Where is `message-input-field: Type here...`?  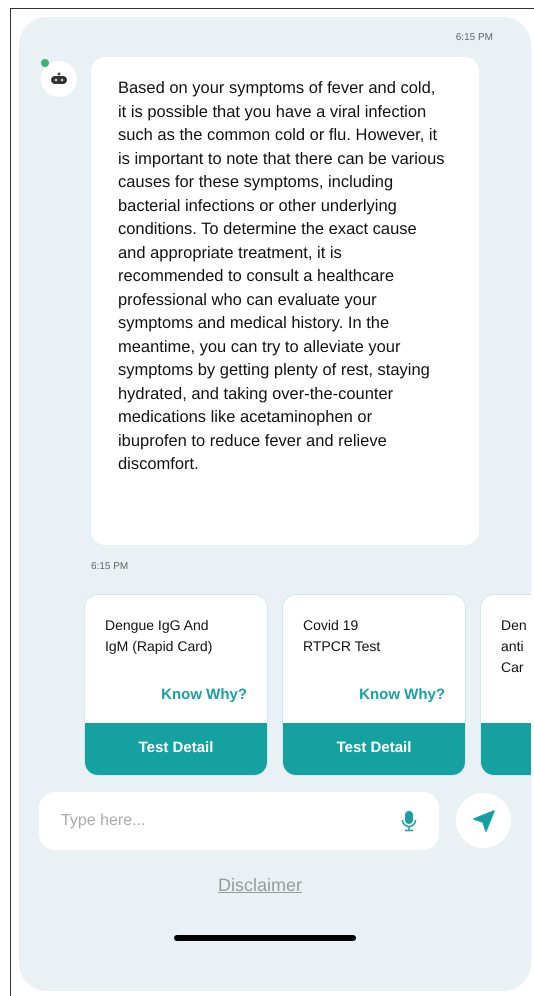 message-input-field: Type here... is located at coordinates (231, 820).